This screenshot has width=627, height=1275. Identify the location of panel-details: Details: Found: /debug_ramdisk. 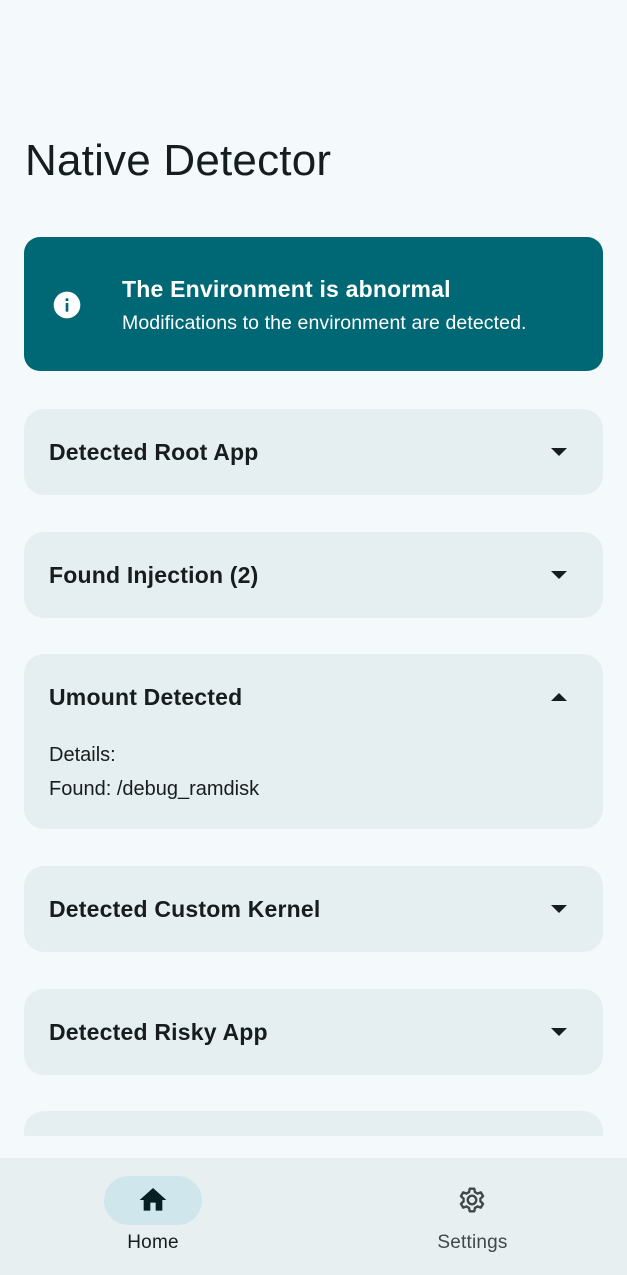
(154, 772).